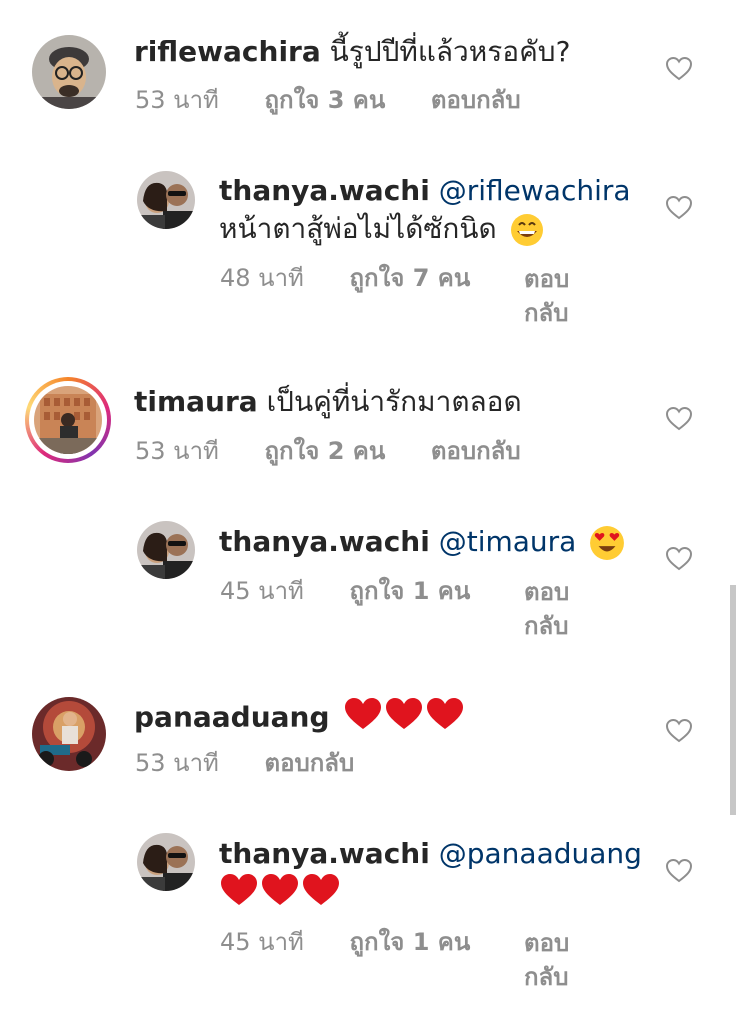 This screenshot has height=1009, width=736. Describe the element at coordinates (262, 278) in the screenshot. I see `timestamp: 48 นาที` at that location.